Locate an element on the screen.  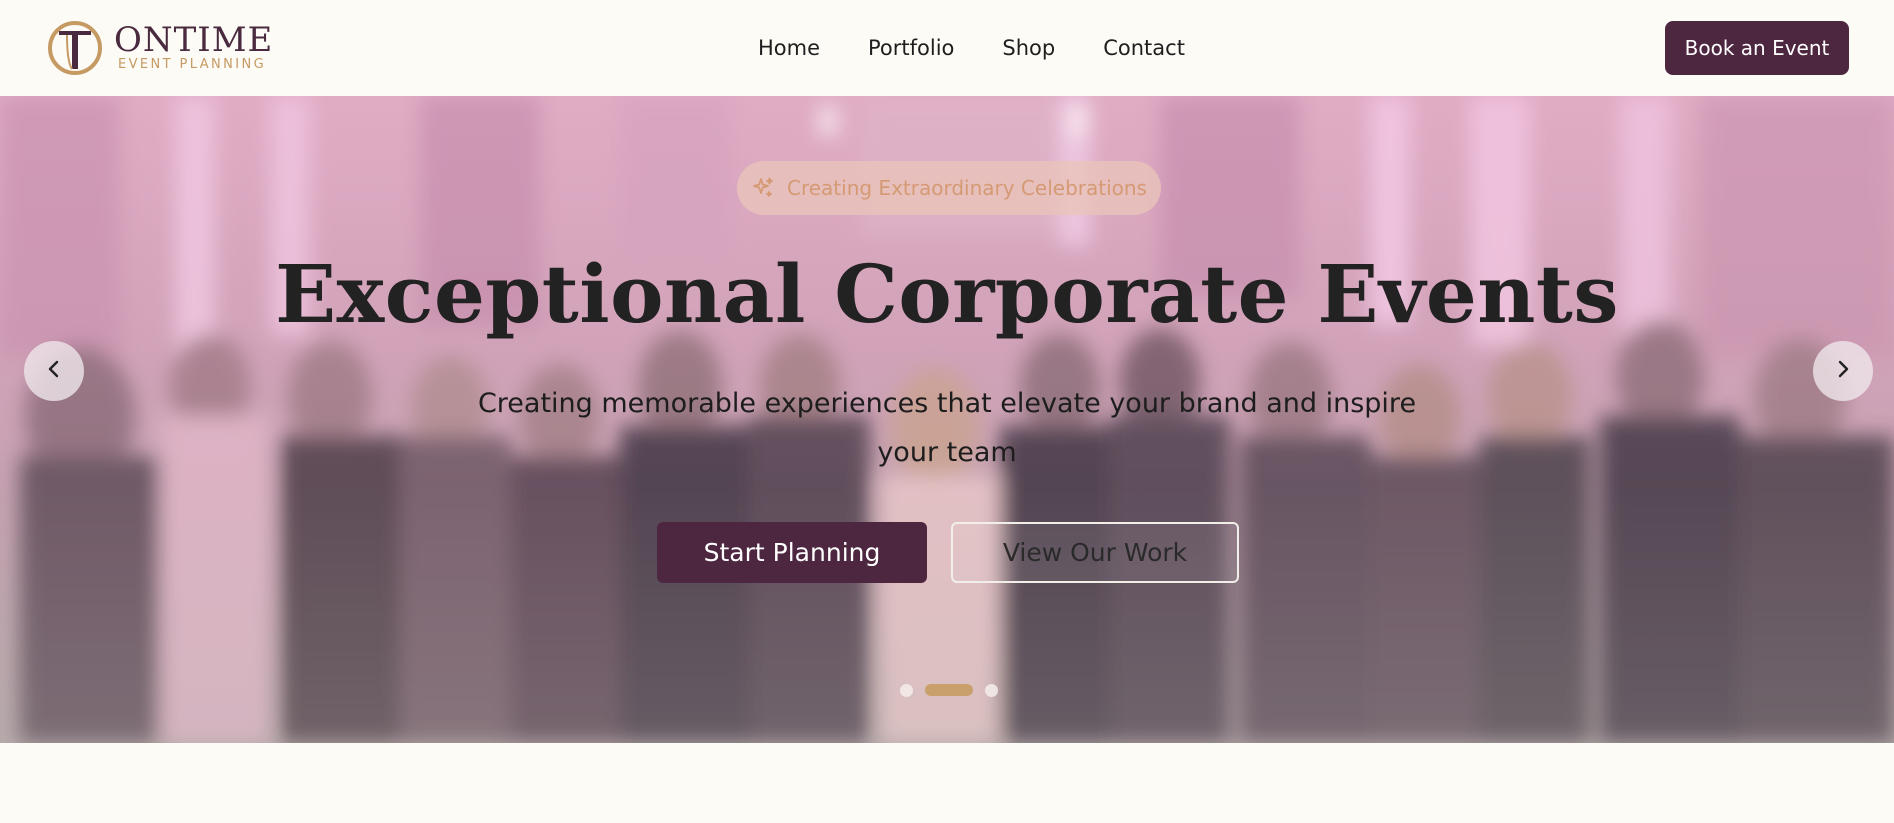
carousel-indicators is located at coordinates (949, 690).